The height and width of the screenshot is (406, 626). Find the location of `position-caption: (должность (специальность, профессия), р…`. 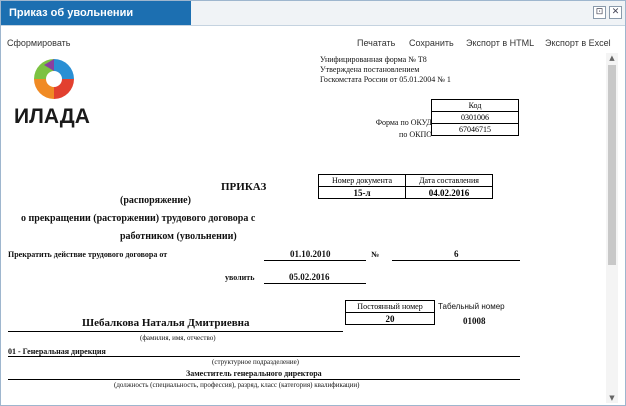

position-caption: (должность (специальность, профессия), р… is located at coordinates (237, 385).